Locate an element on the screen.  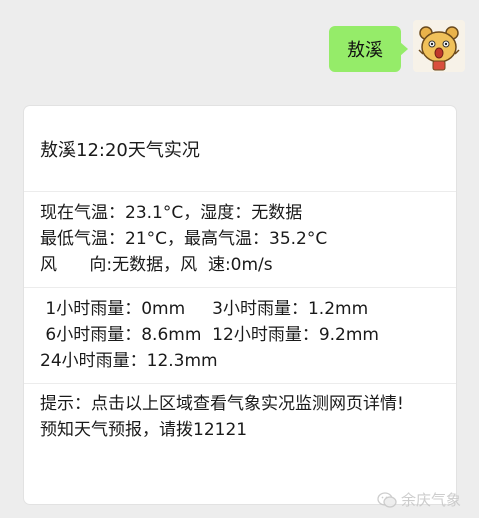
min-max-temperature-line: 最低气温：21°C，最高气温：35.2°C is located at coordinates (184, 239).